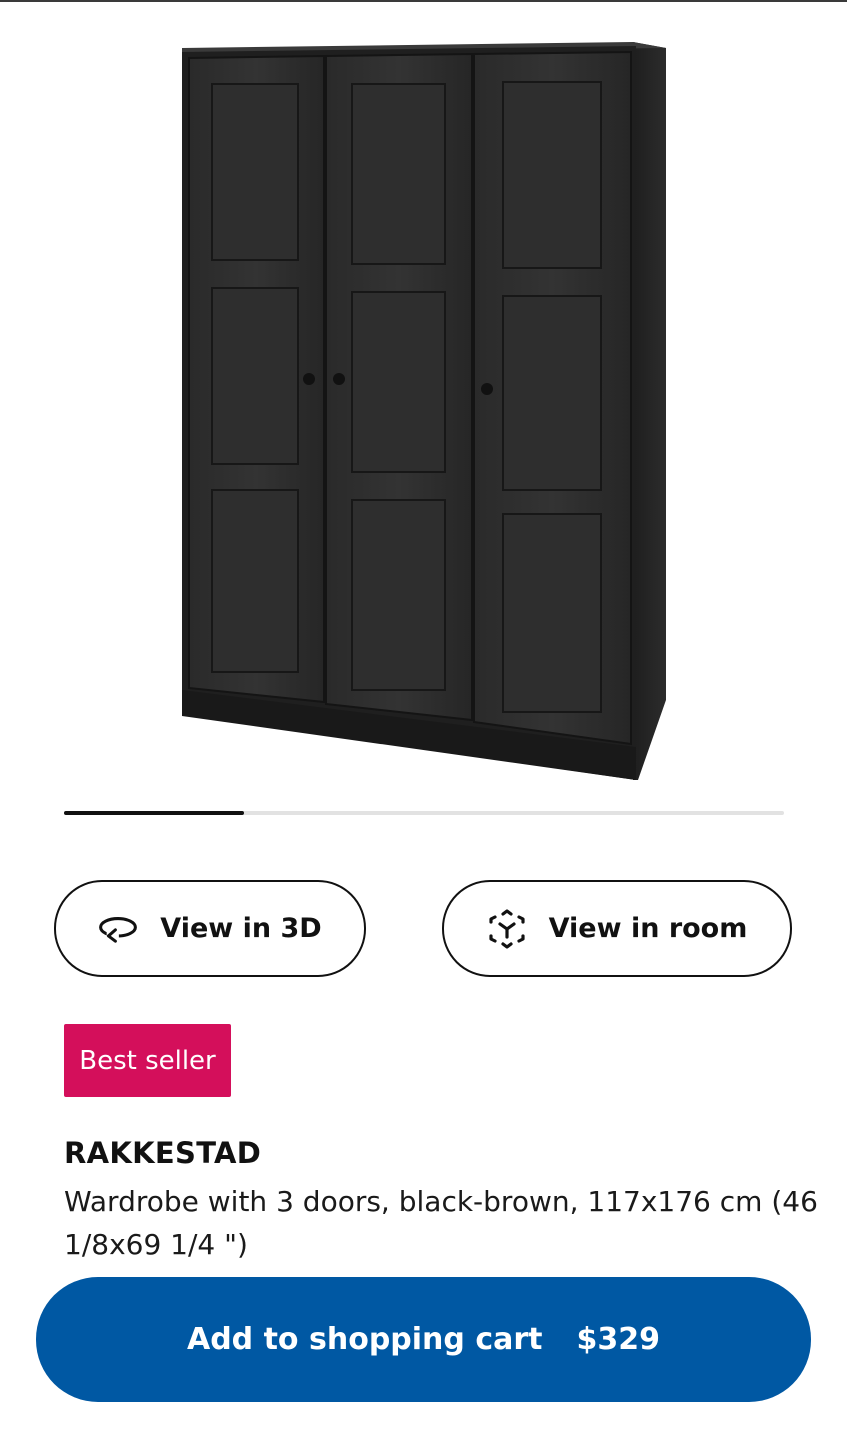 Image resolution: width=847 pixels, height=1440 pixels. What do you see at coordinates (618, 1339) in the screenshot?
I see `price: $329` at bounding box center [618, 1339].